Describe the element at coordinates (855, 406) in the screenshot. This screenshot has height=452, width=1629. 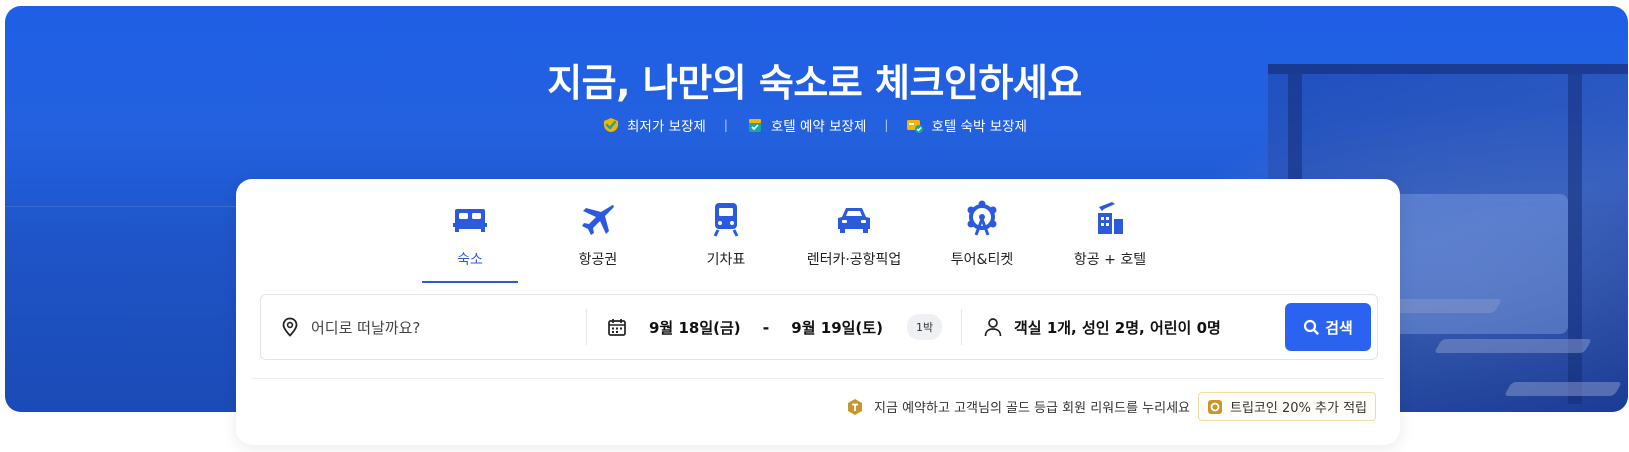
I see `gold-tier-icon` at that location.